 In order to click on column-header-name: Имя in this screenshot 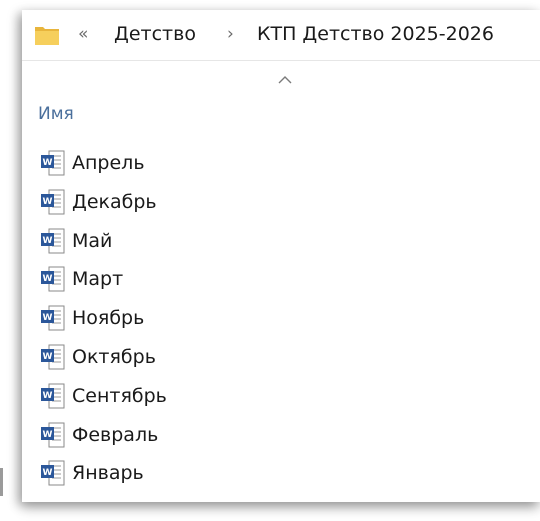, I will do `click(56, 114)`.